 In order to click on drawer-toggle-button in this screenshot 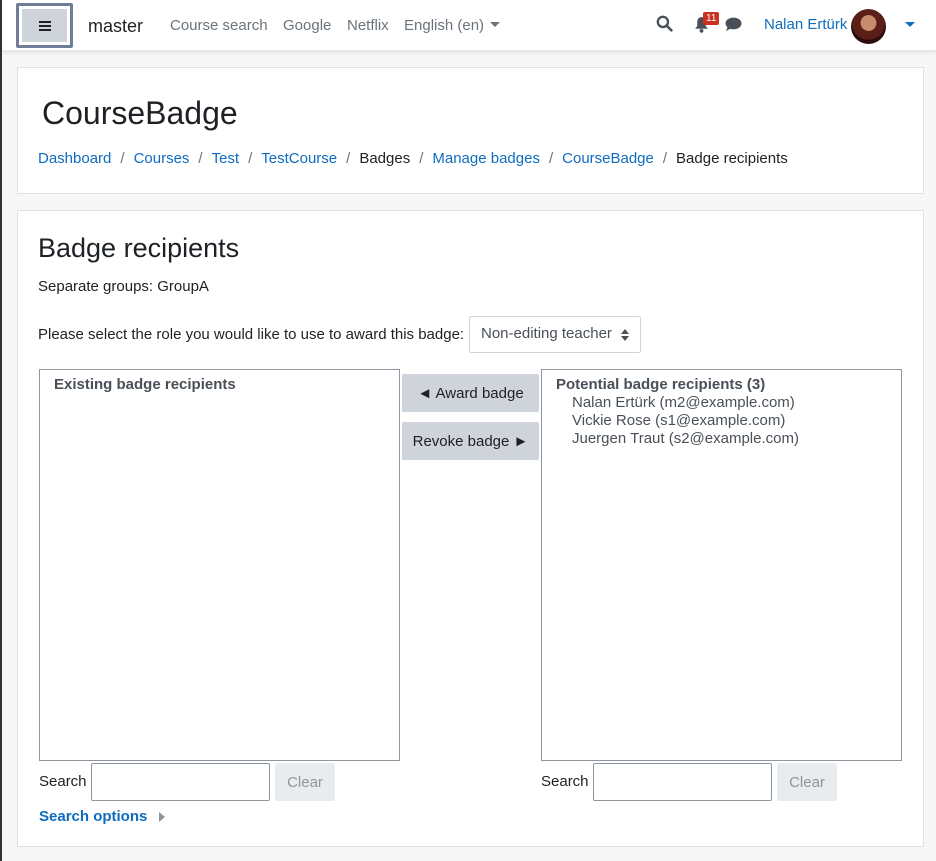, I will do `click(44, 25)`.